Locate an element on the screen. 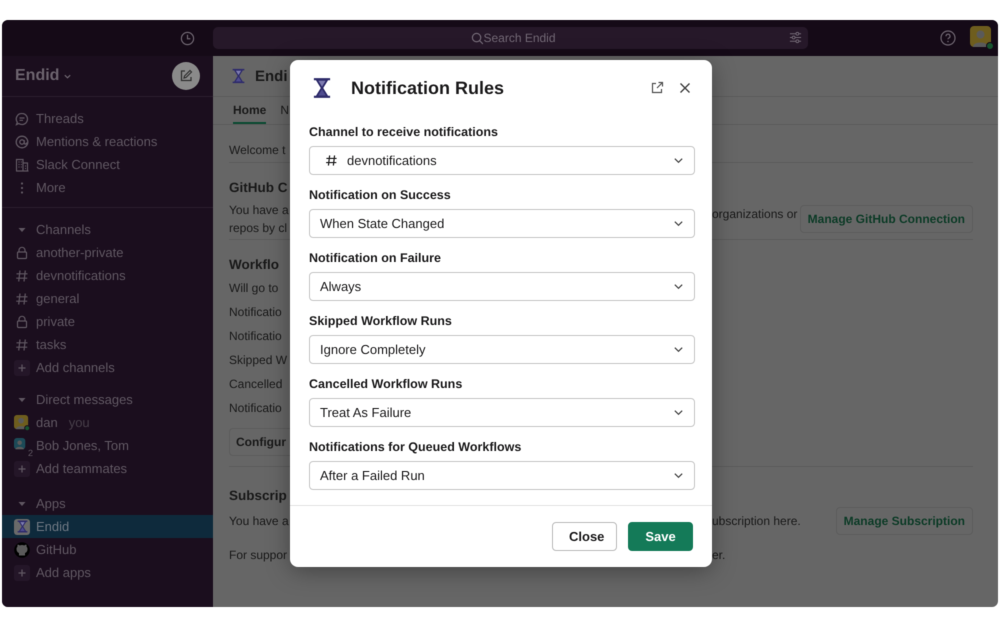 This screenshot has height=625, width=1000. external-link-icon is located at coordinates (657, 88).